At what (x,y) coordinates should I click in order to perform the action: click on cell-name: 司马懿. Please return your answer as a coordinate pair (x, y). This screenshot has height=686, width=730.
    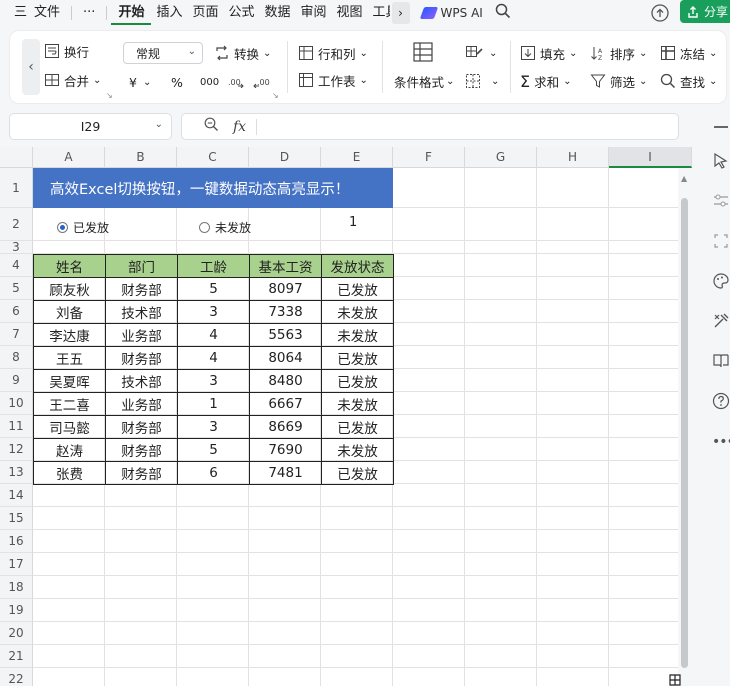
    Looking at the image, I should click on (69, 427).